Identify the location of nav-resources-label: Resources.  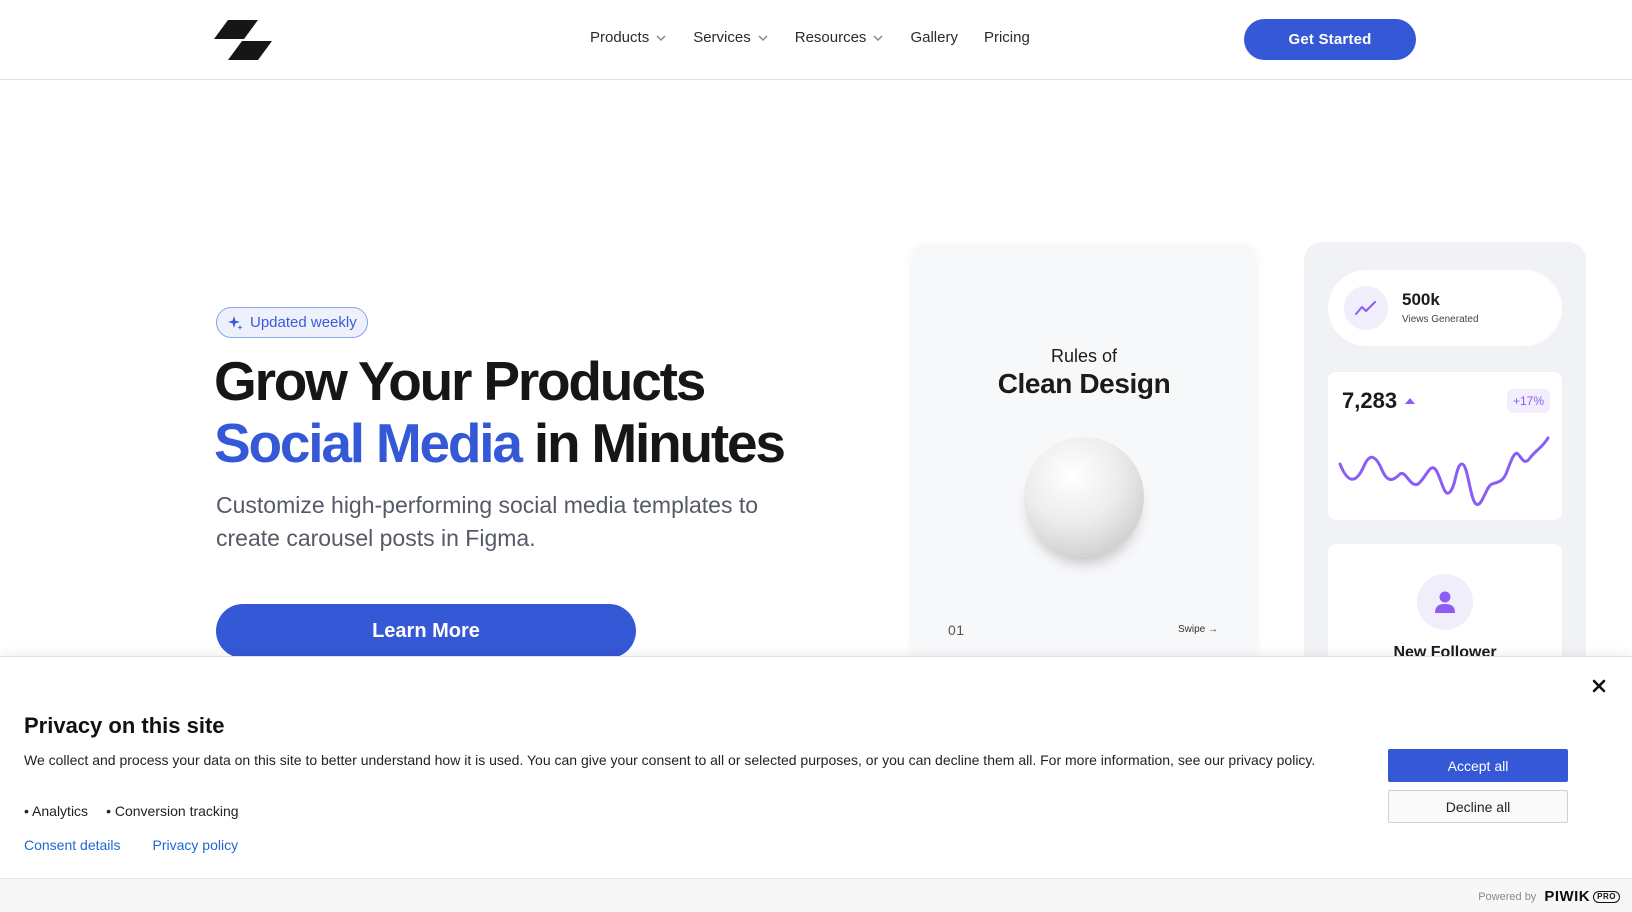
(830, 37).